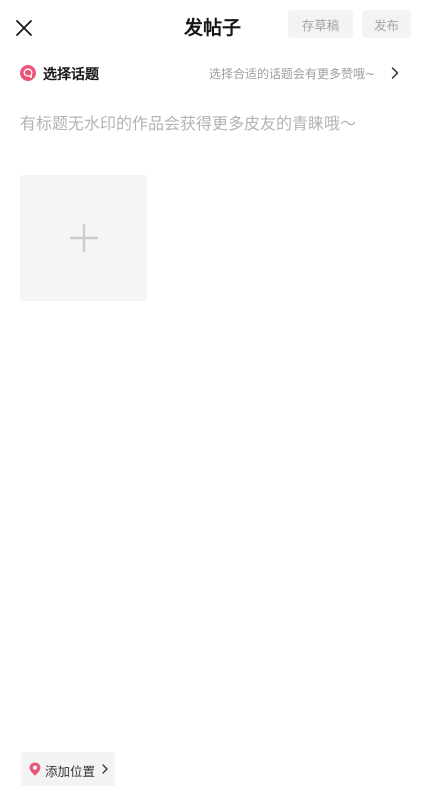  I want to click on post-title-input, so click(215, 123).